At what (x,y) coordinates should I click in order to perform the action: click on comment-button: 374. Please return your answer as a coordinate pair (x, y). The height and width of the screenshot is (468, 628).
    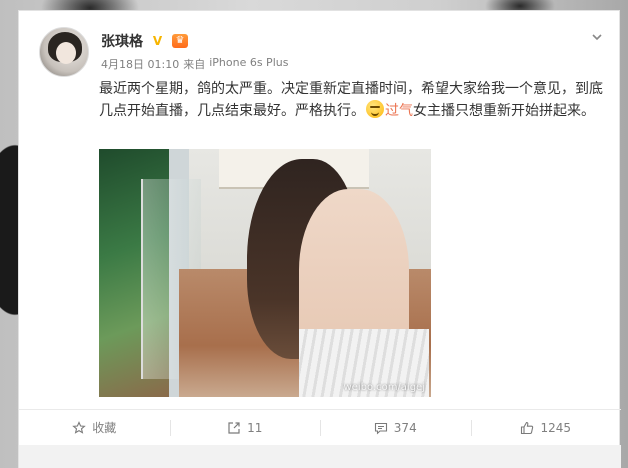
    Looking at the image, I should click on (395, 427).